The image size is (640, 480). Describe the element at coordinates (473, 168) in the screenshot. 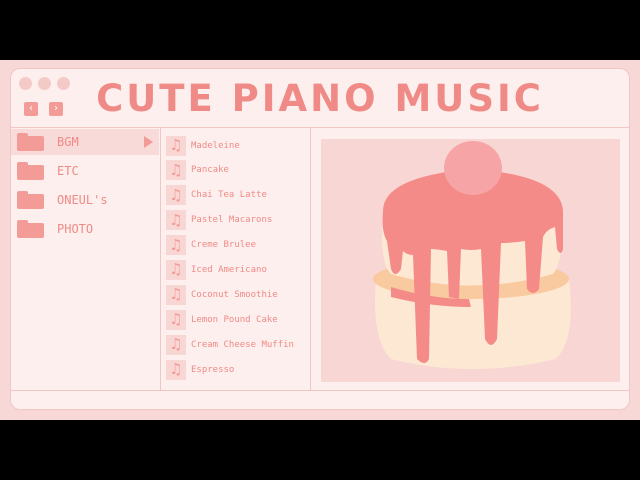

I see `strawberry` at that location.